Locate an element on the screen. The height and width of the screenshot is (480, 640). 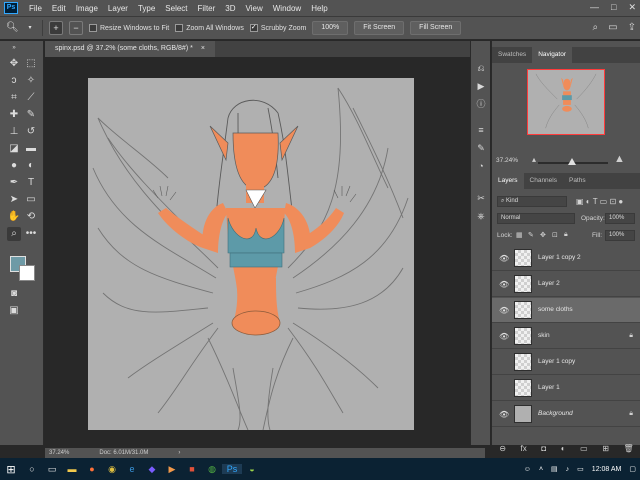
fx-icon: fx is located at coordinates (524, 448).